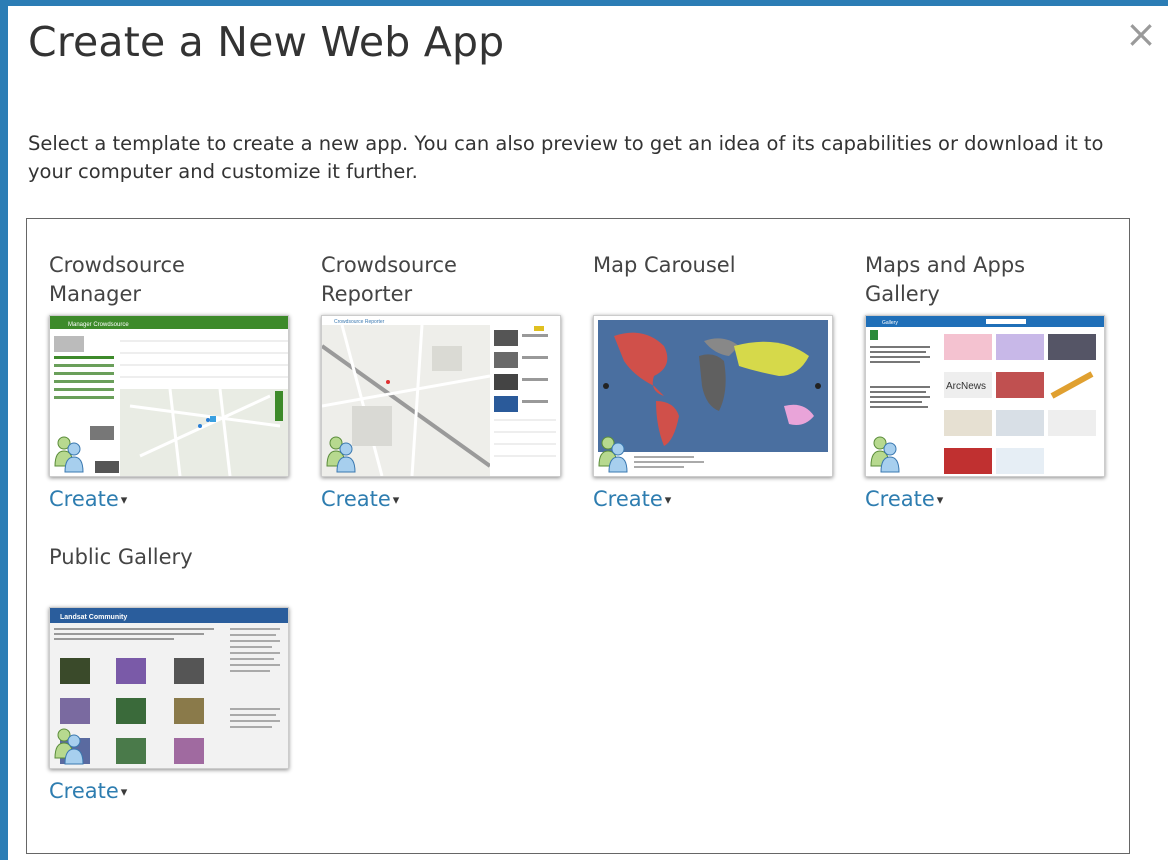 This screenshot has height=860, width=1168. I want to click on thumb-header-text: Gallery, so click(890, 323).